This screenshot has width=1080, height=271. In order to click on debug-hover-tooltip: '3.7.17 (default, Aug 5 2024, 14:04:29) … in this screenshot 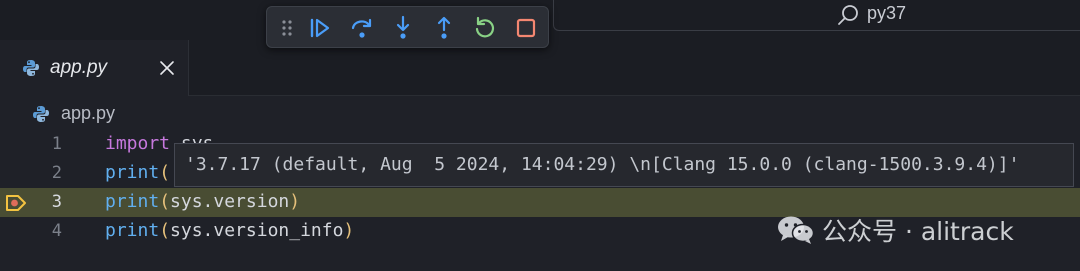, I will do `click(624, 165)`.